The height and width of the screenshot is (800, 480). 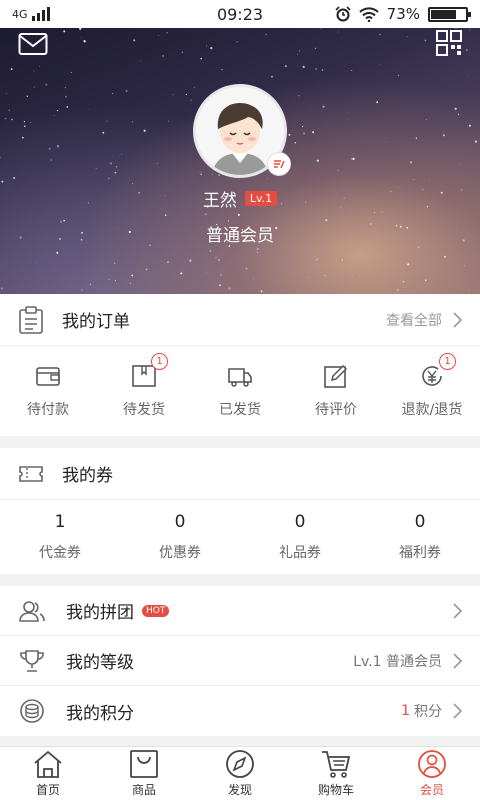 I want to click on wifi-icon, so click(x=368, y=14).